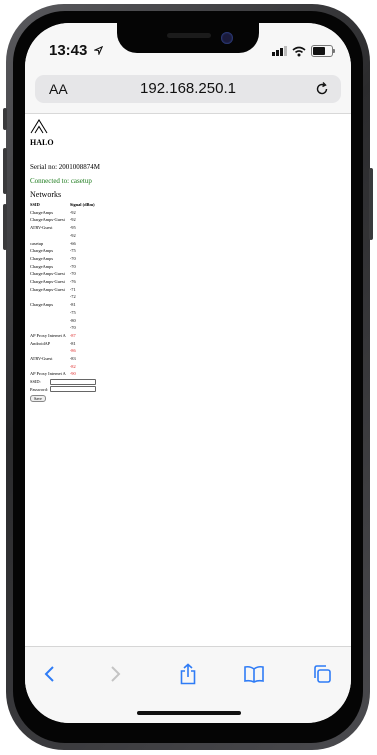 The width and height of the screenshot is (377, 755). I want to click on network-row: casetup -66, so click(64, 244).